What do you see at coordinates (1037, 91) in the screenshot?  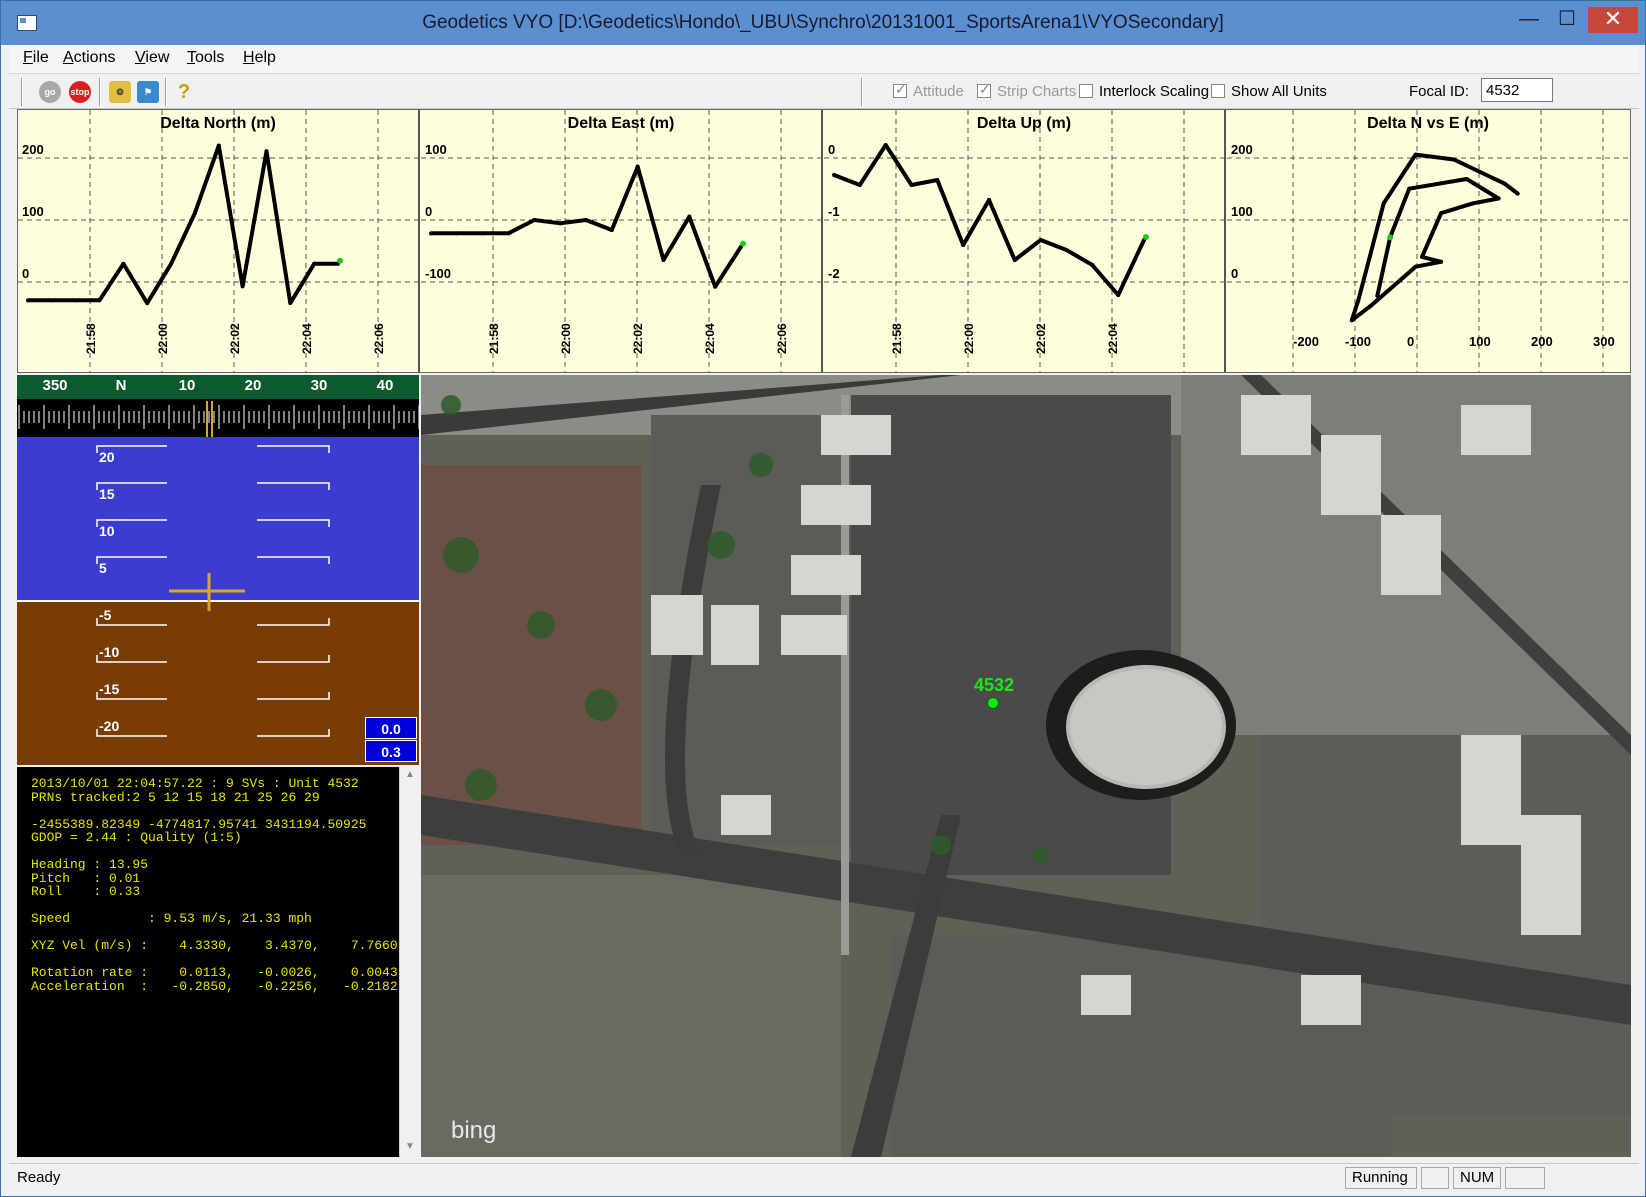 I see `strip-charts-label: Strip Charts` at bounding box center [1037, 91].